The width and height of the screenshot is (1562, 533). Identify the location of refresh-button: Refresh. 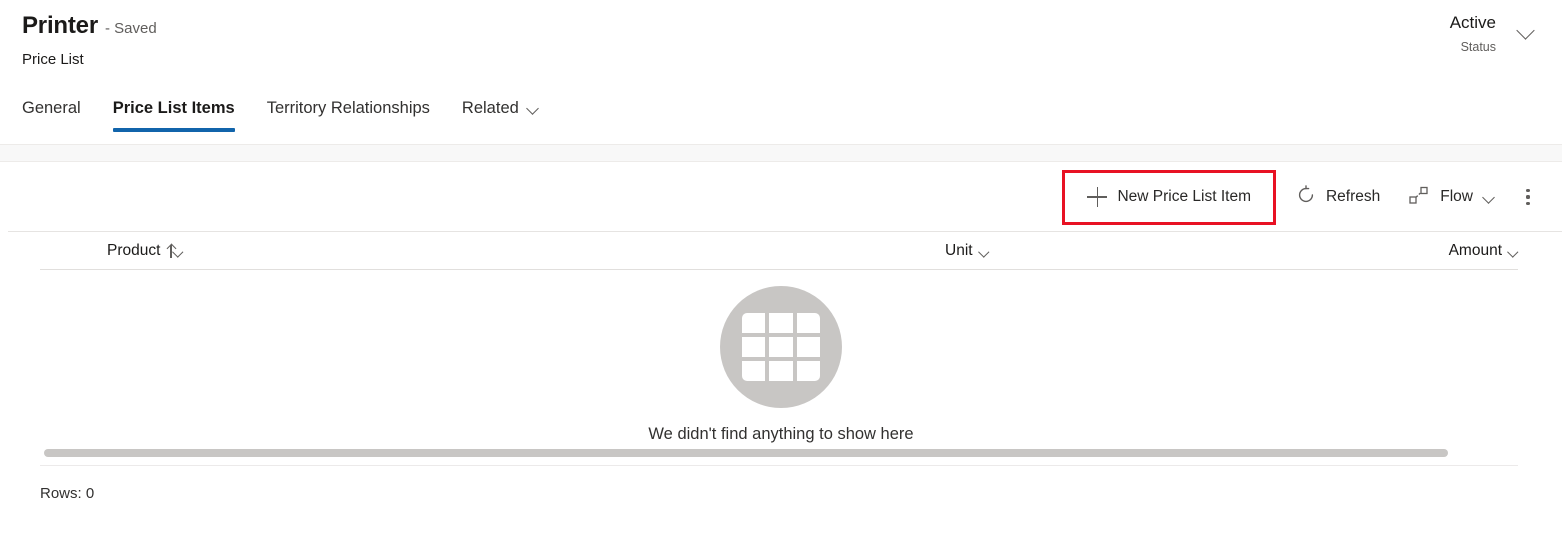
(1338, 197).